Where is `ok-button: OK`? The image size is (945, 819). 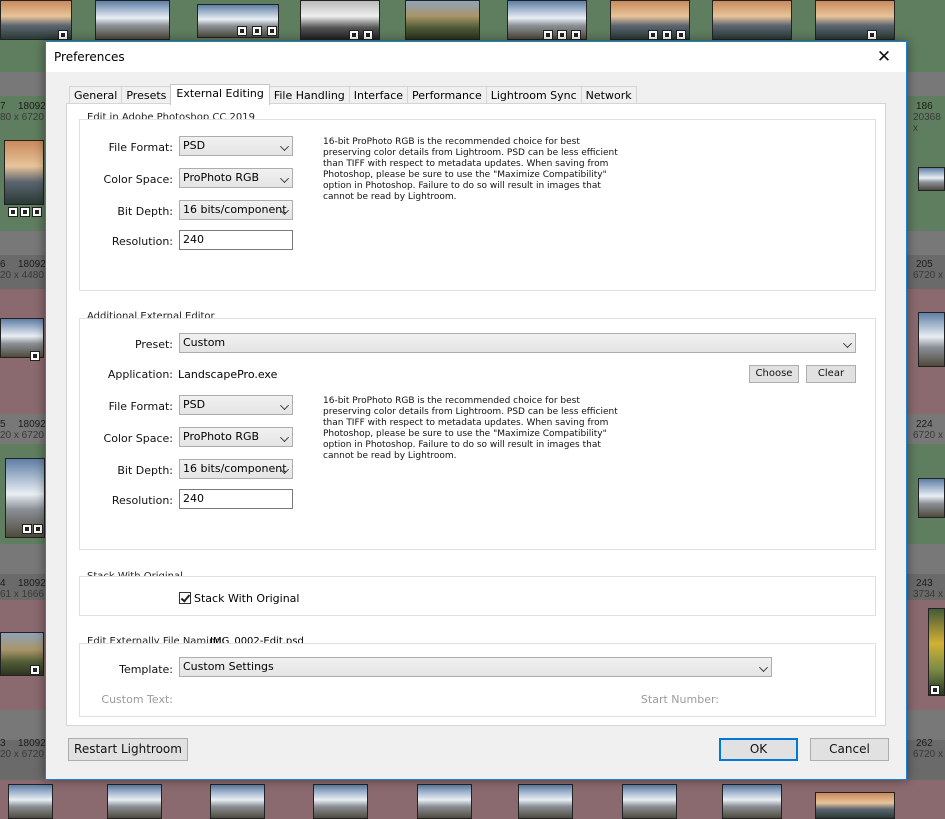
ok-button: OK is located at coordinates (758, 749).